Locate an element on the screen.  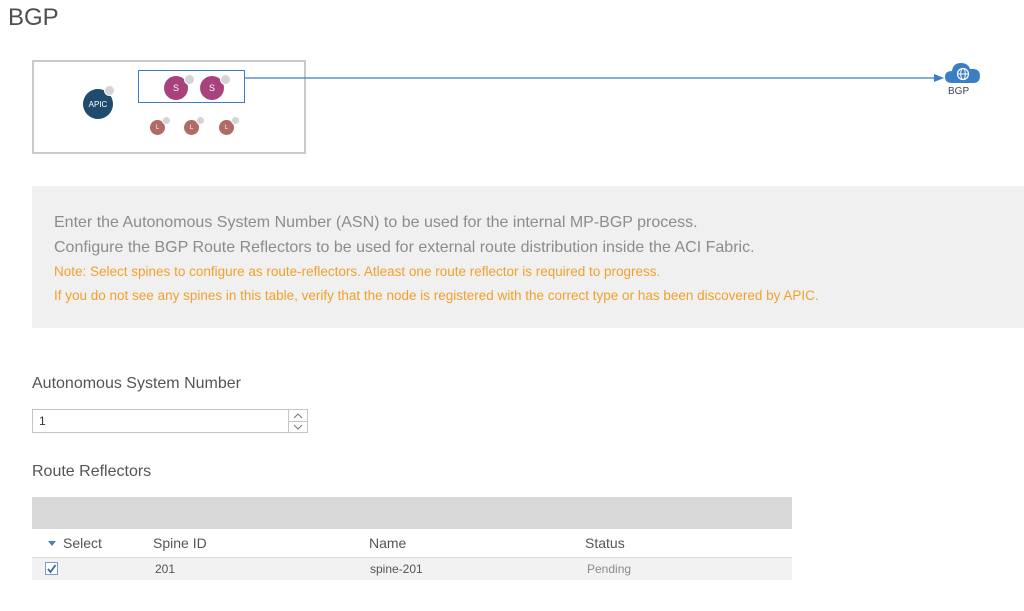
bgp-external-label: BGP is located at coordinates (959, 91).